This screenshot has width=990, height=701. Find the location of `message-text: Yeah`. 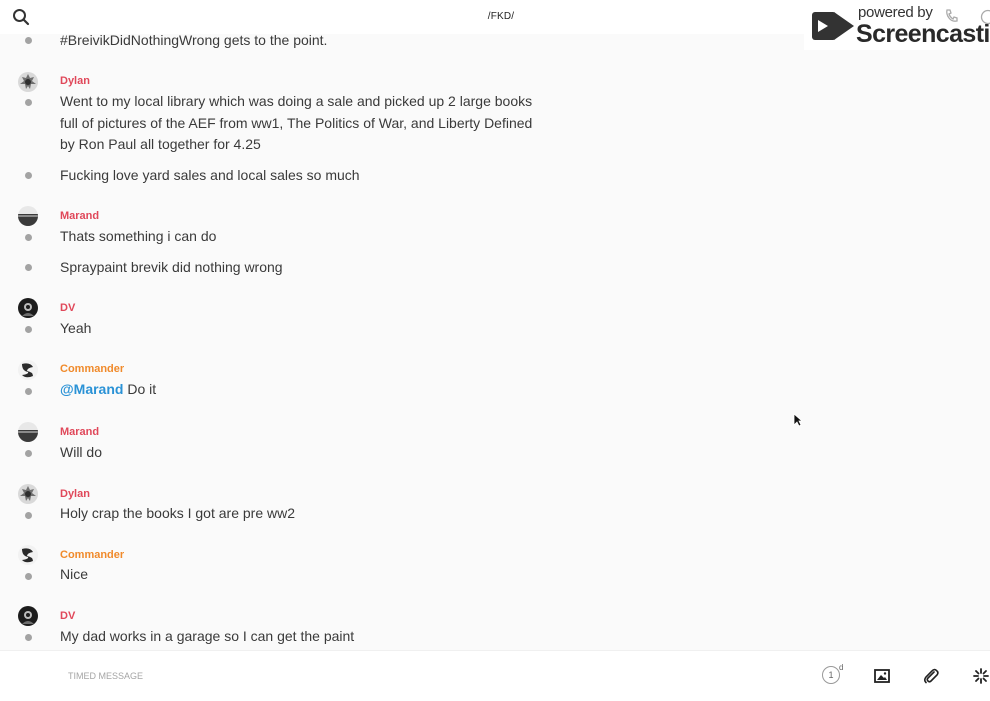

message-text: Yeah is located at coordinates (305, 329).